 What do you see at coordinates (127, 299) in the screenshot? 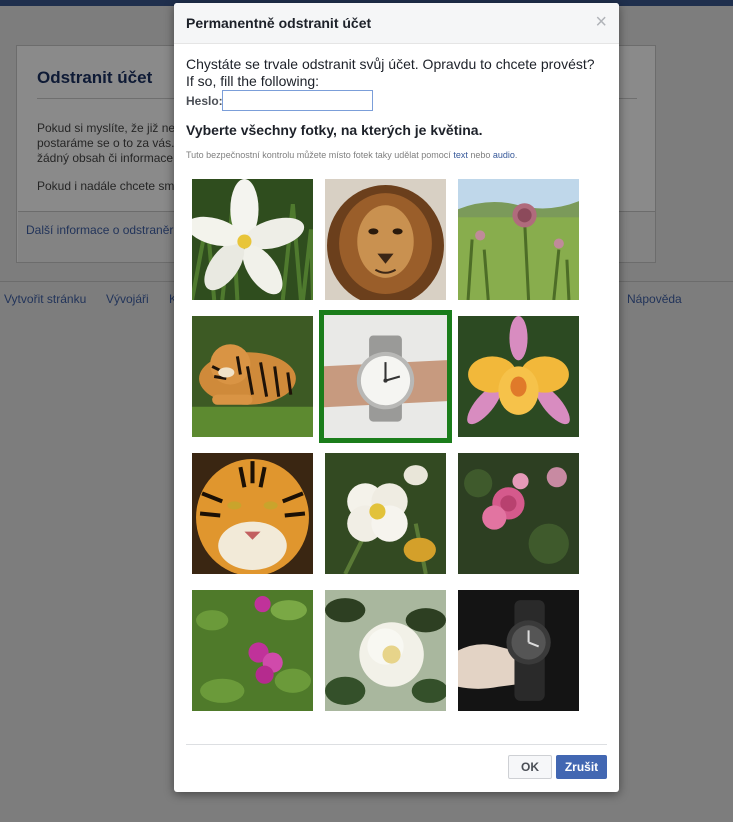
I see `footer-link-developers: Vývojáři` at bounding box center [127, 299].